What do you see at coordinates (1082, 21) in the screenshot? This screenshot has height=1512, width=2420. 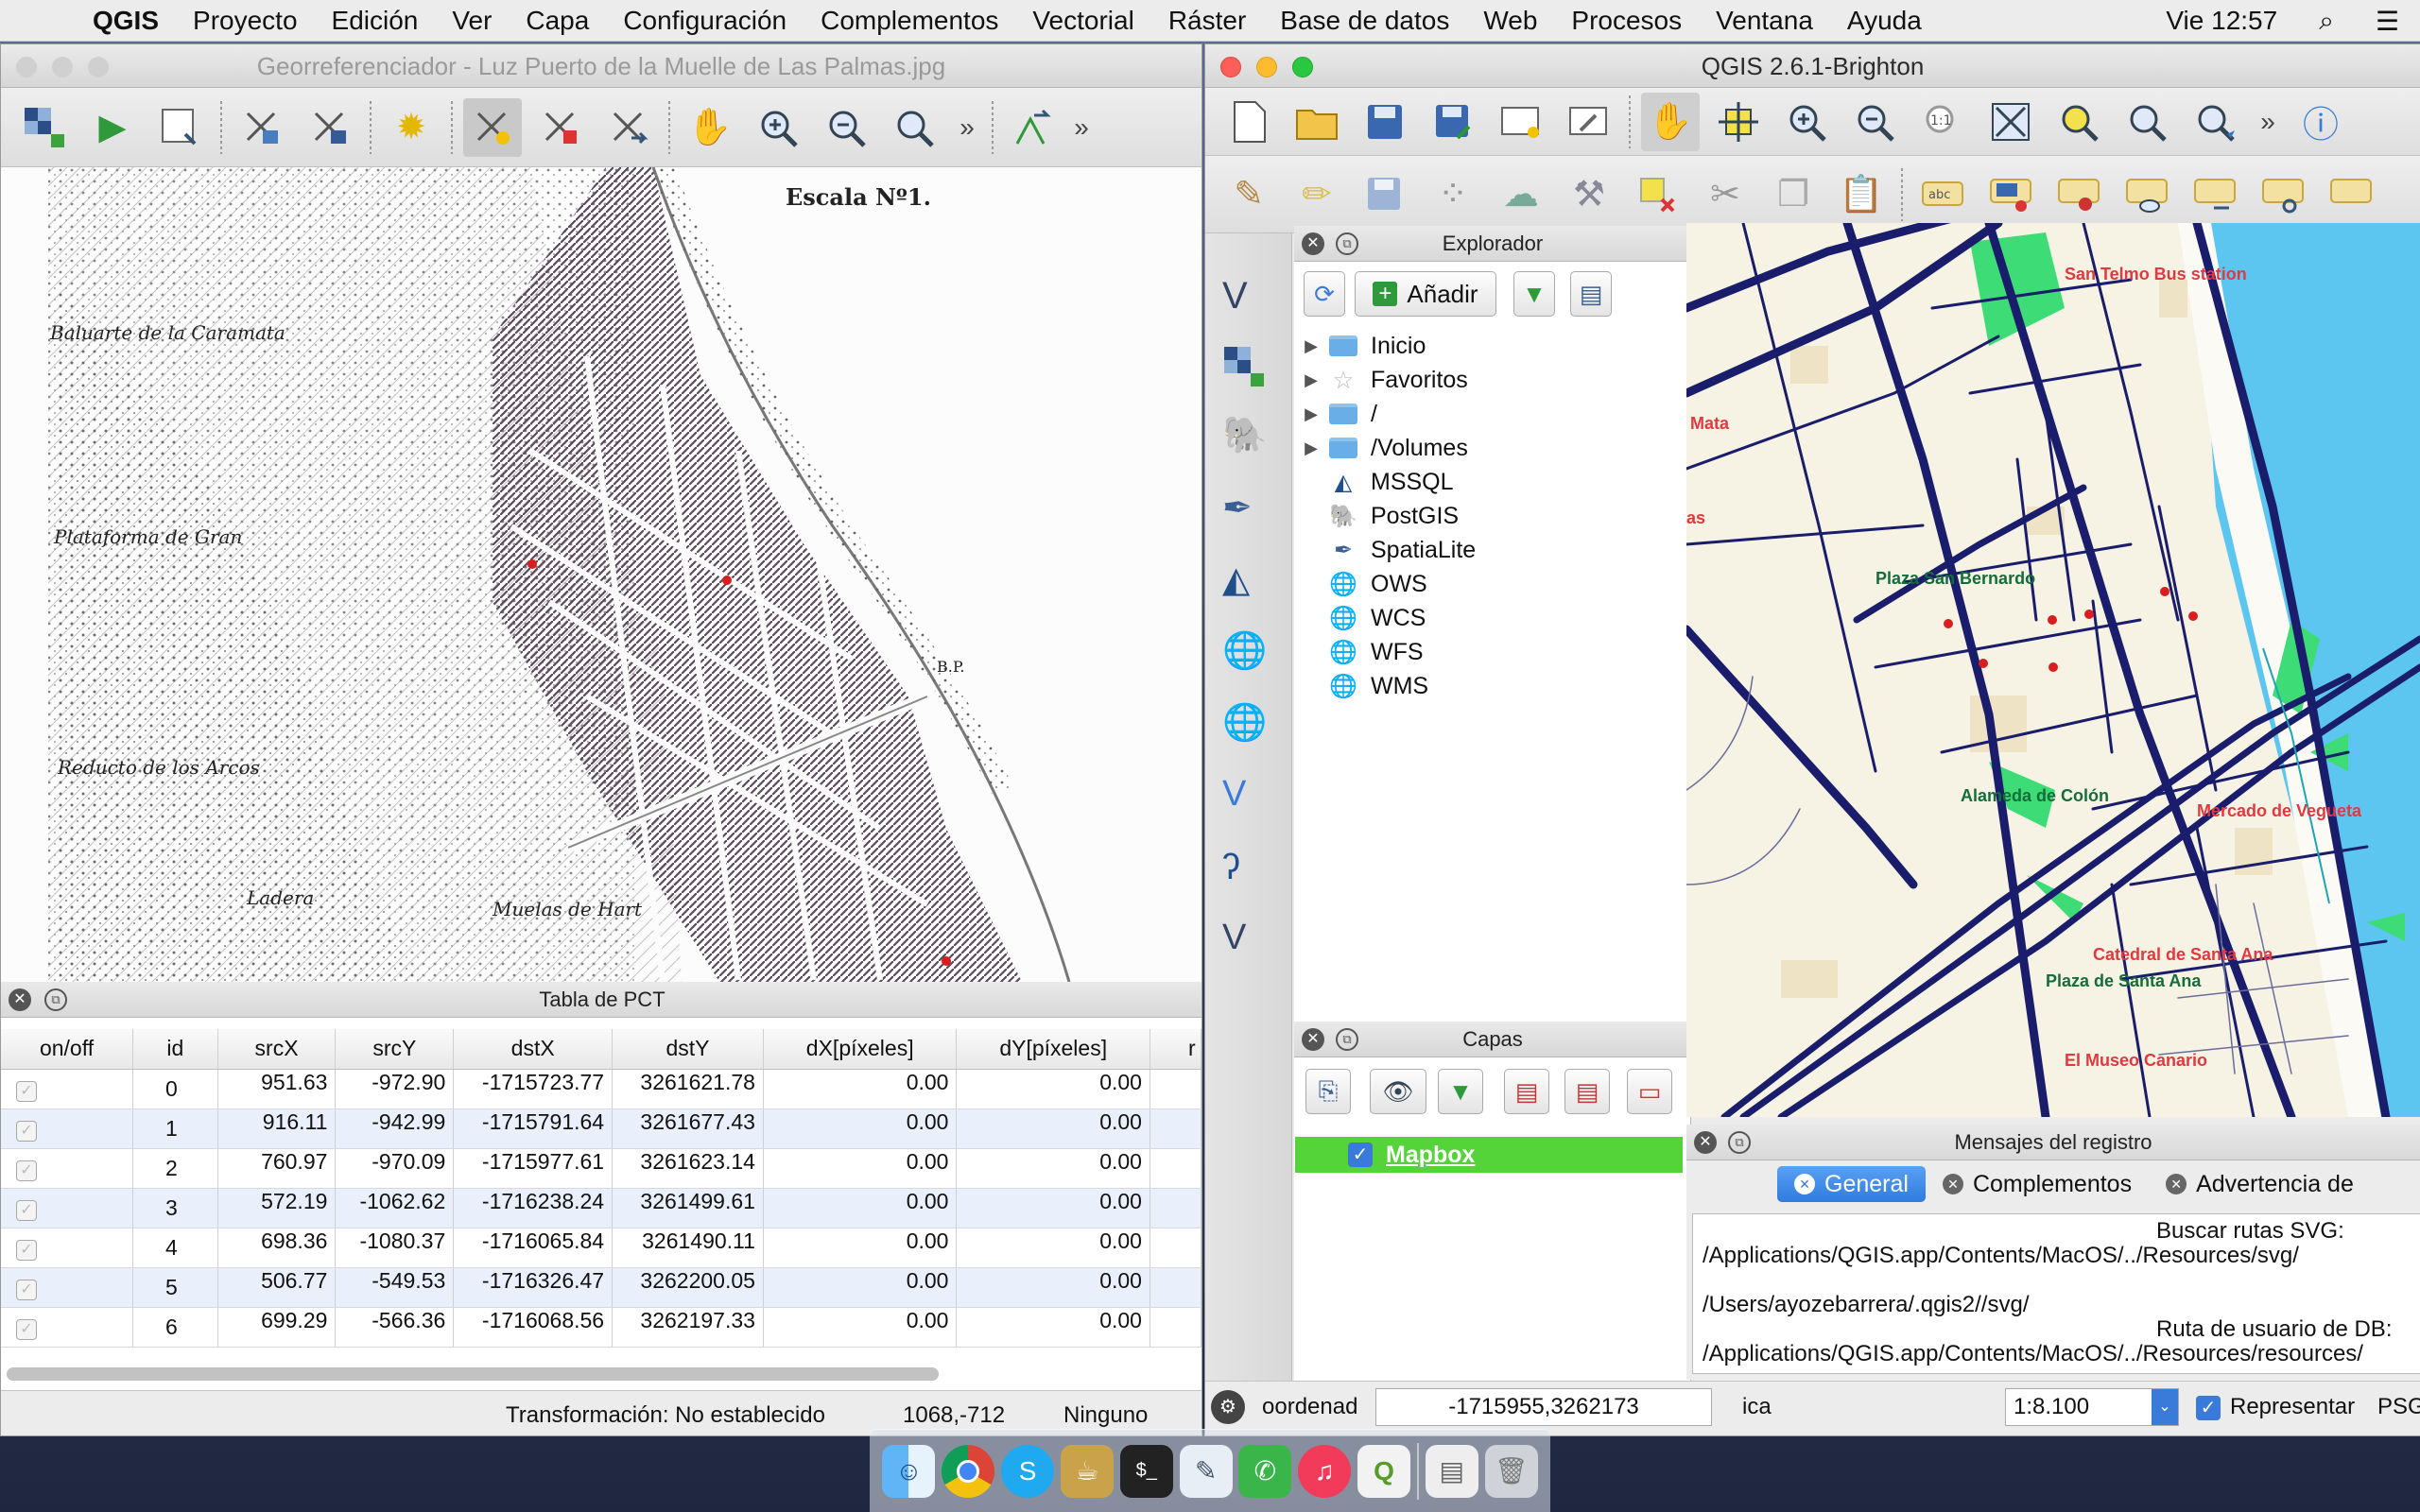 I see `menu-vectorial: Vectorial` at bounding box center [1082, 21].